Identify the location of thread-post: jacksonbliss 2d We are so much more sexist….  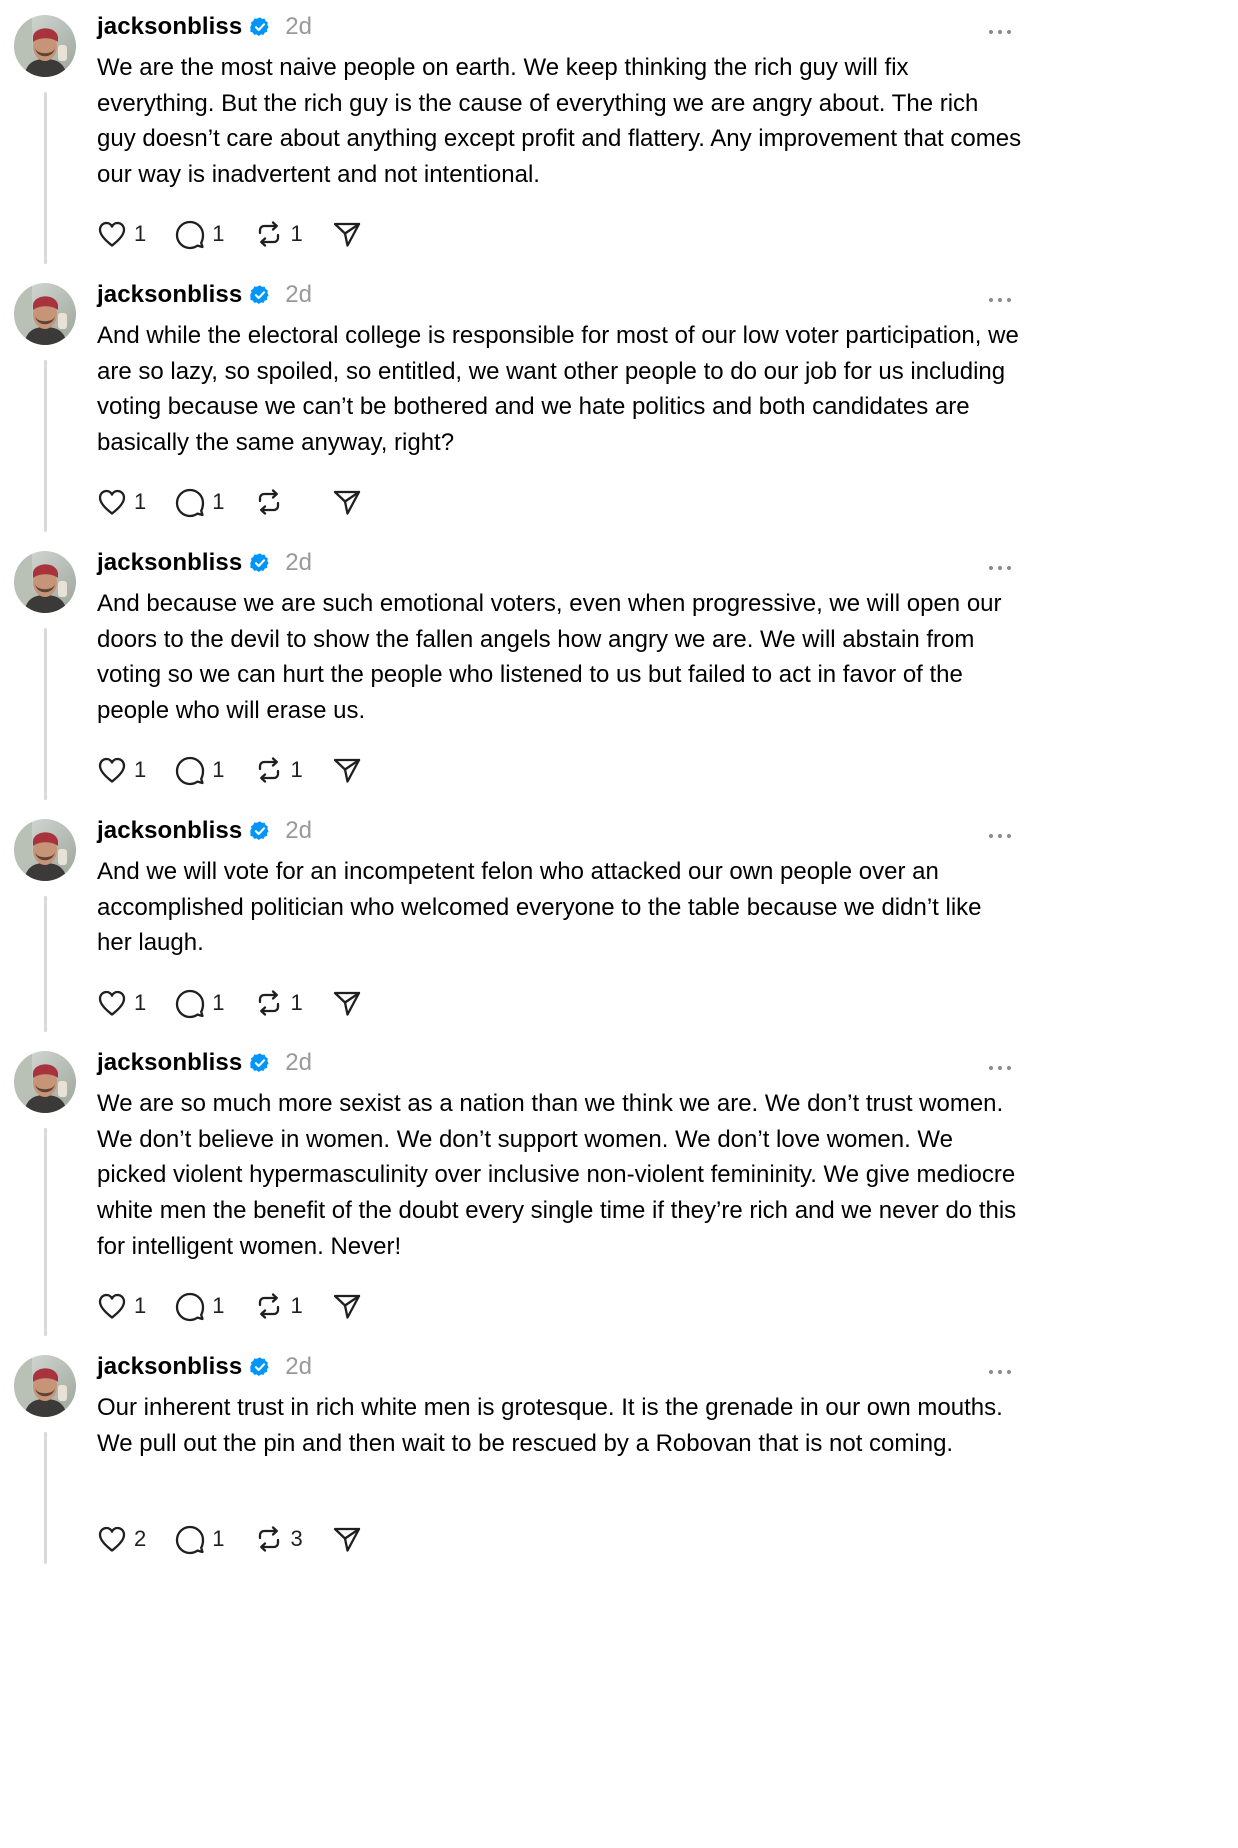
(519, 1188).